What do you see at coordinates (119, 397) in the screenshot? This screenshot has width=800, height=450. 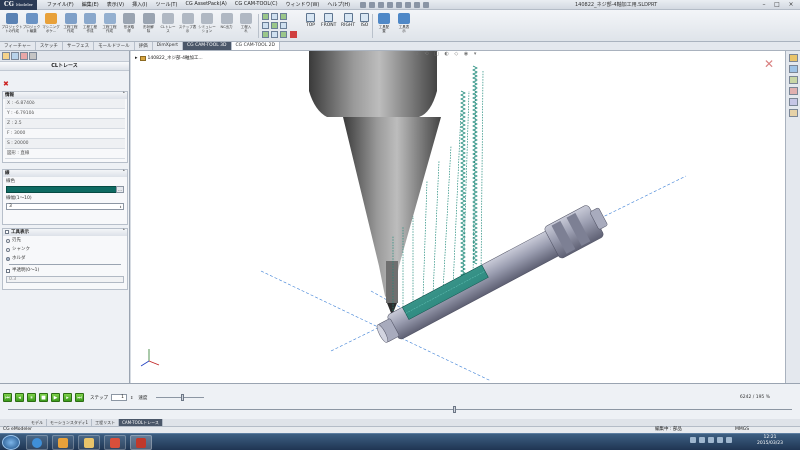 I see `step-input: 1` at bounding box center [119, 397].